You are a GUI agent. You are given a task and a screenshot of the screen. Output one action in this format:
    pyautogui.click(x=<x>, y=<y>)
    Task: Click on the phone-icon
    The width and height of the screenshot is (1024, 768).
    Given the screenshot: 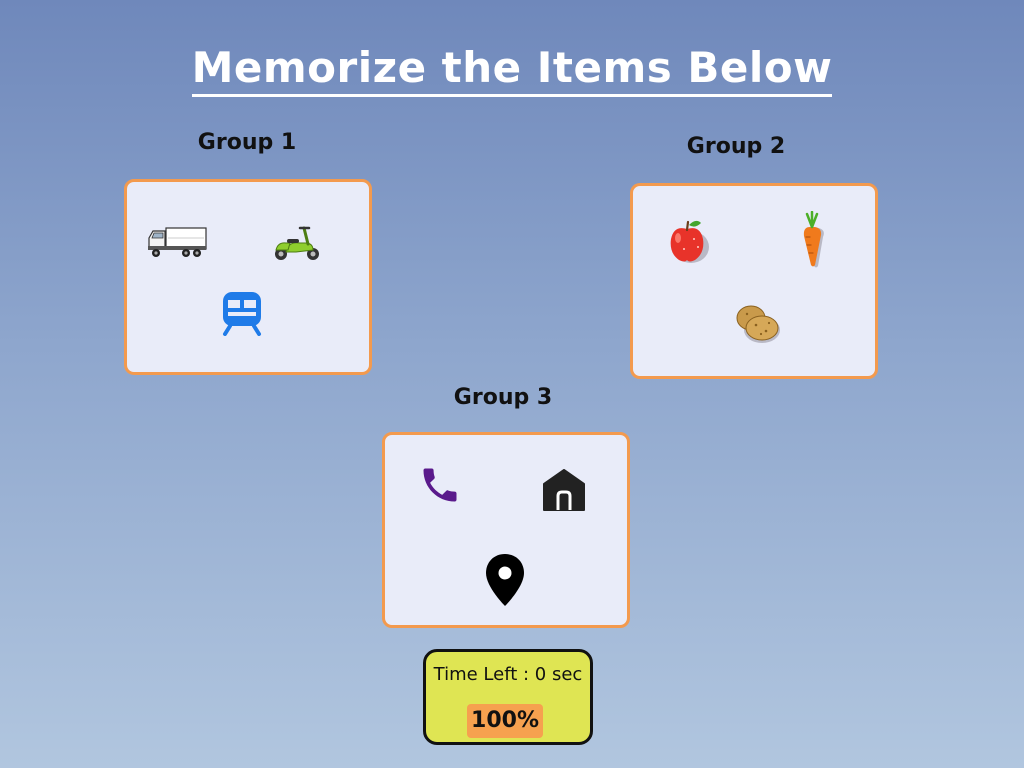 What is the action you would take?
    pyautogui.click(x=440, y=485)
    